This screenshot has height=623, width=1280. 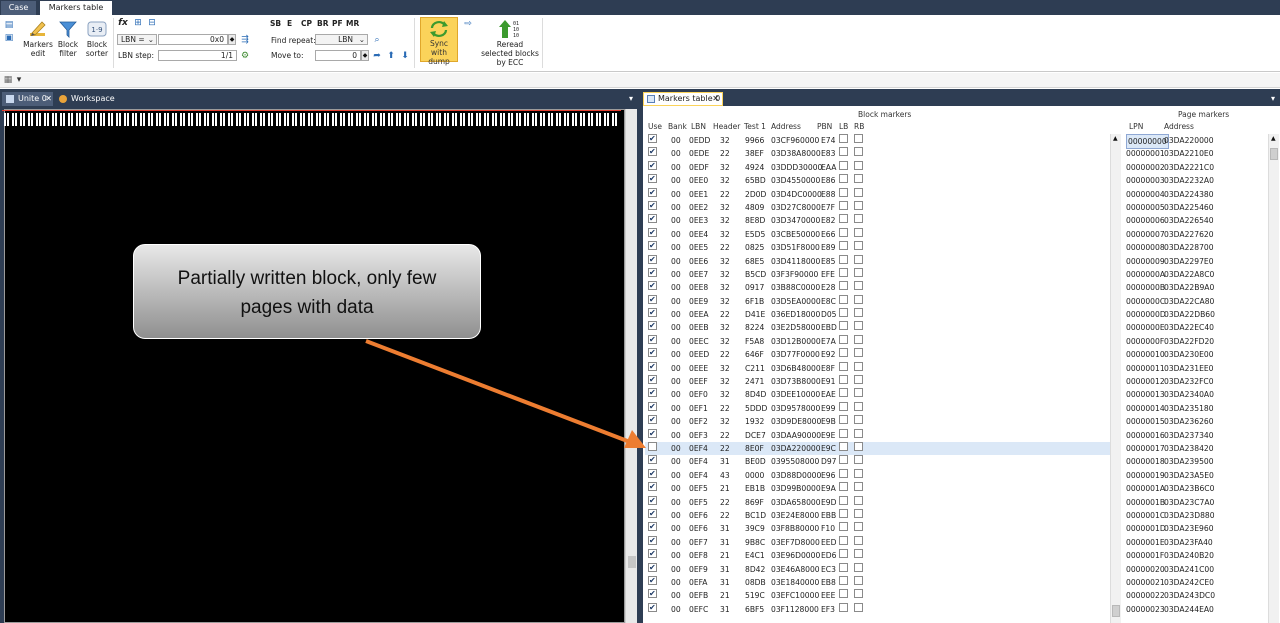 I want to click on page-row: 00000007 03DA227620, so click(x=1197, y=234).